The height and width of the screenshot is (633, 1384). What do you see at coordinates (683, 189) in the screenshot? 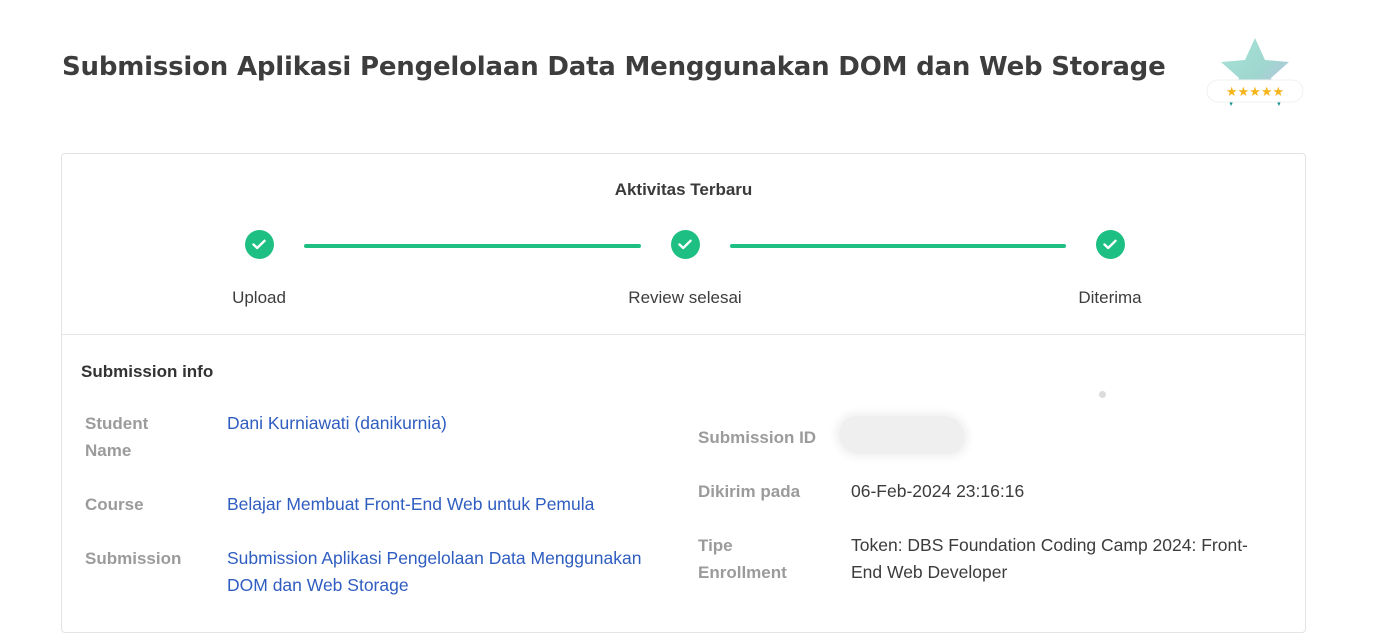
I see `activity-title: Aktivitas Terbaru` at bounding box center [683, 189].